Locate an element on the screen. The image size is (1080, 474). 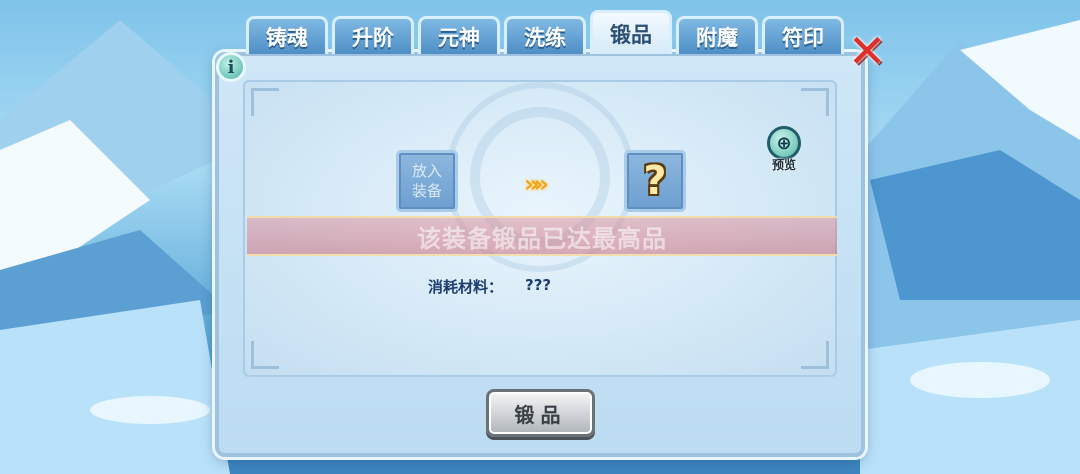
close-icon: ✕ is located at coordinates (867, 51).